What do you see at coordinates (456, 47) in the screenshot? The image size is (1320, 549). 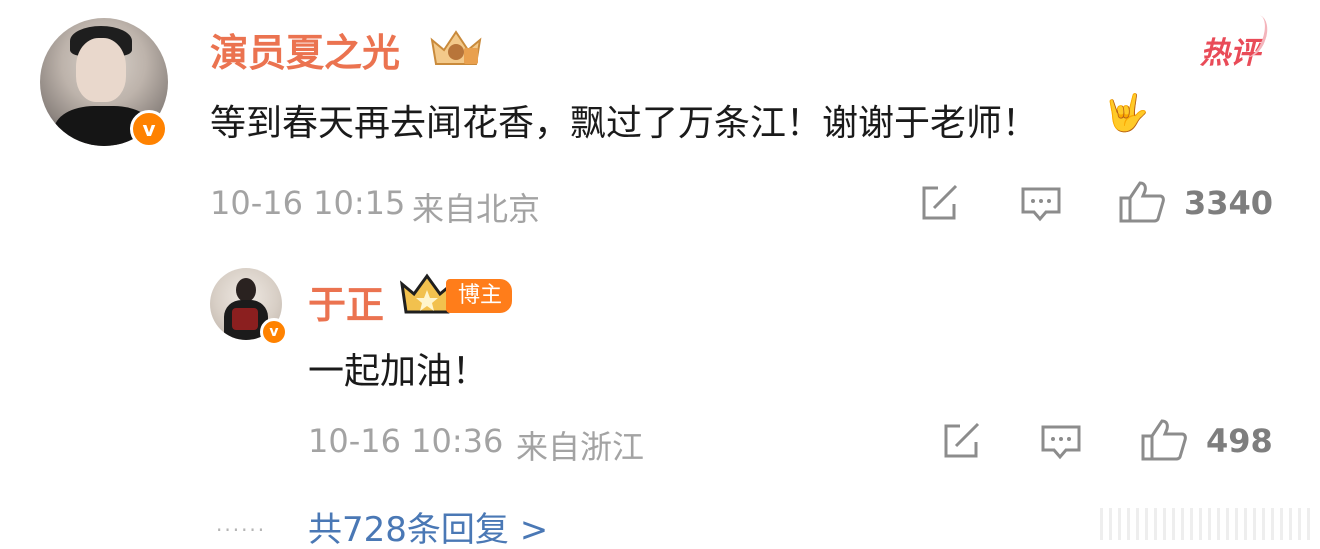 I see `crown-icon` at bounding box center [456, 47].